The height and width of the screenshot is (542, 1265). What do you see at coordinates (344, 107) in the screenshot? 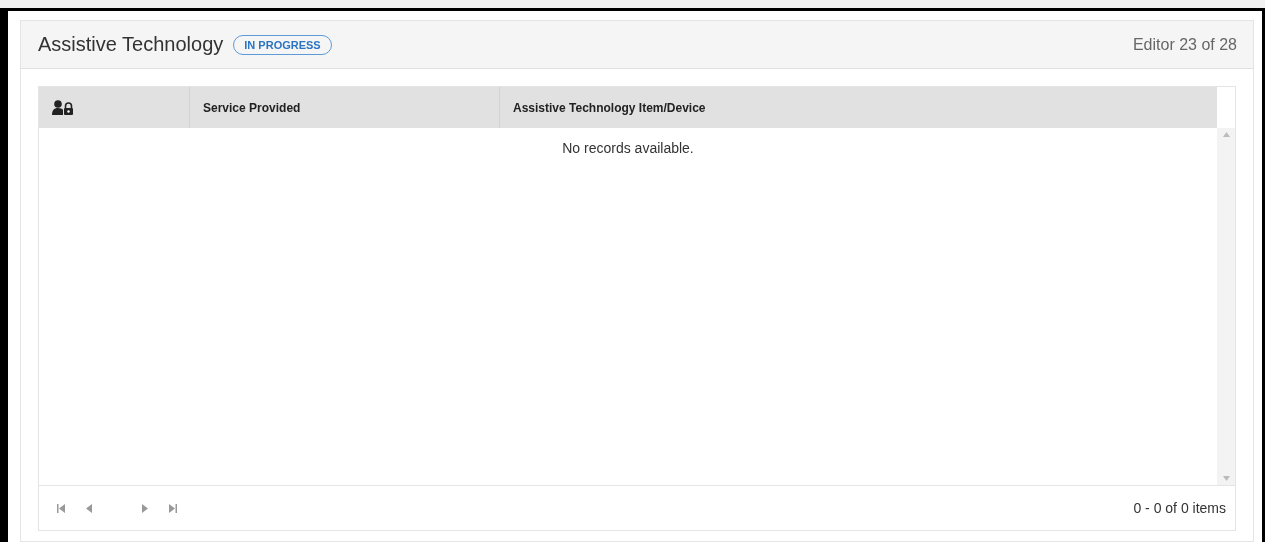
I see `column-header: Service Provided` at bounding box center [344, 107].